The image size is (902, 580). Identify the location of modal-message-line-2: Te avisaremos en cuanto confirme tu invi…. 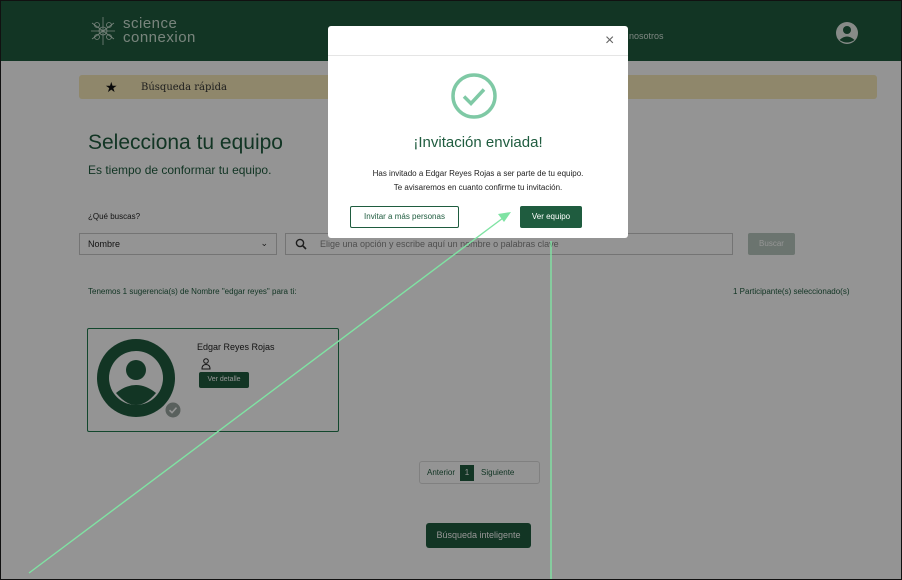
(478, 187).